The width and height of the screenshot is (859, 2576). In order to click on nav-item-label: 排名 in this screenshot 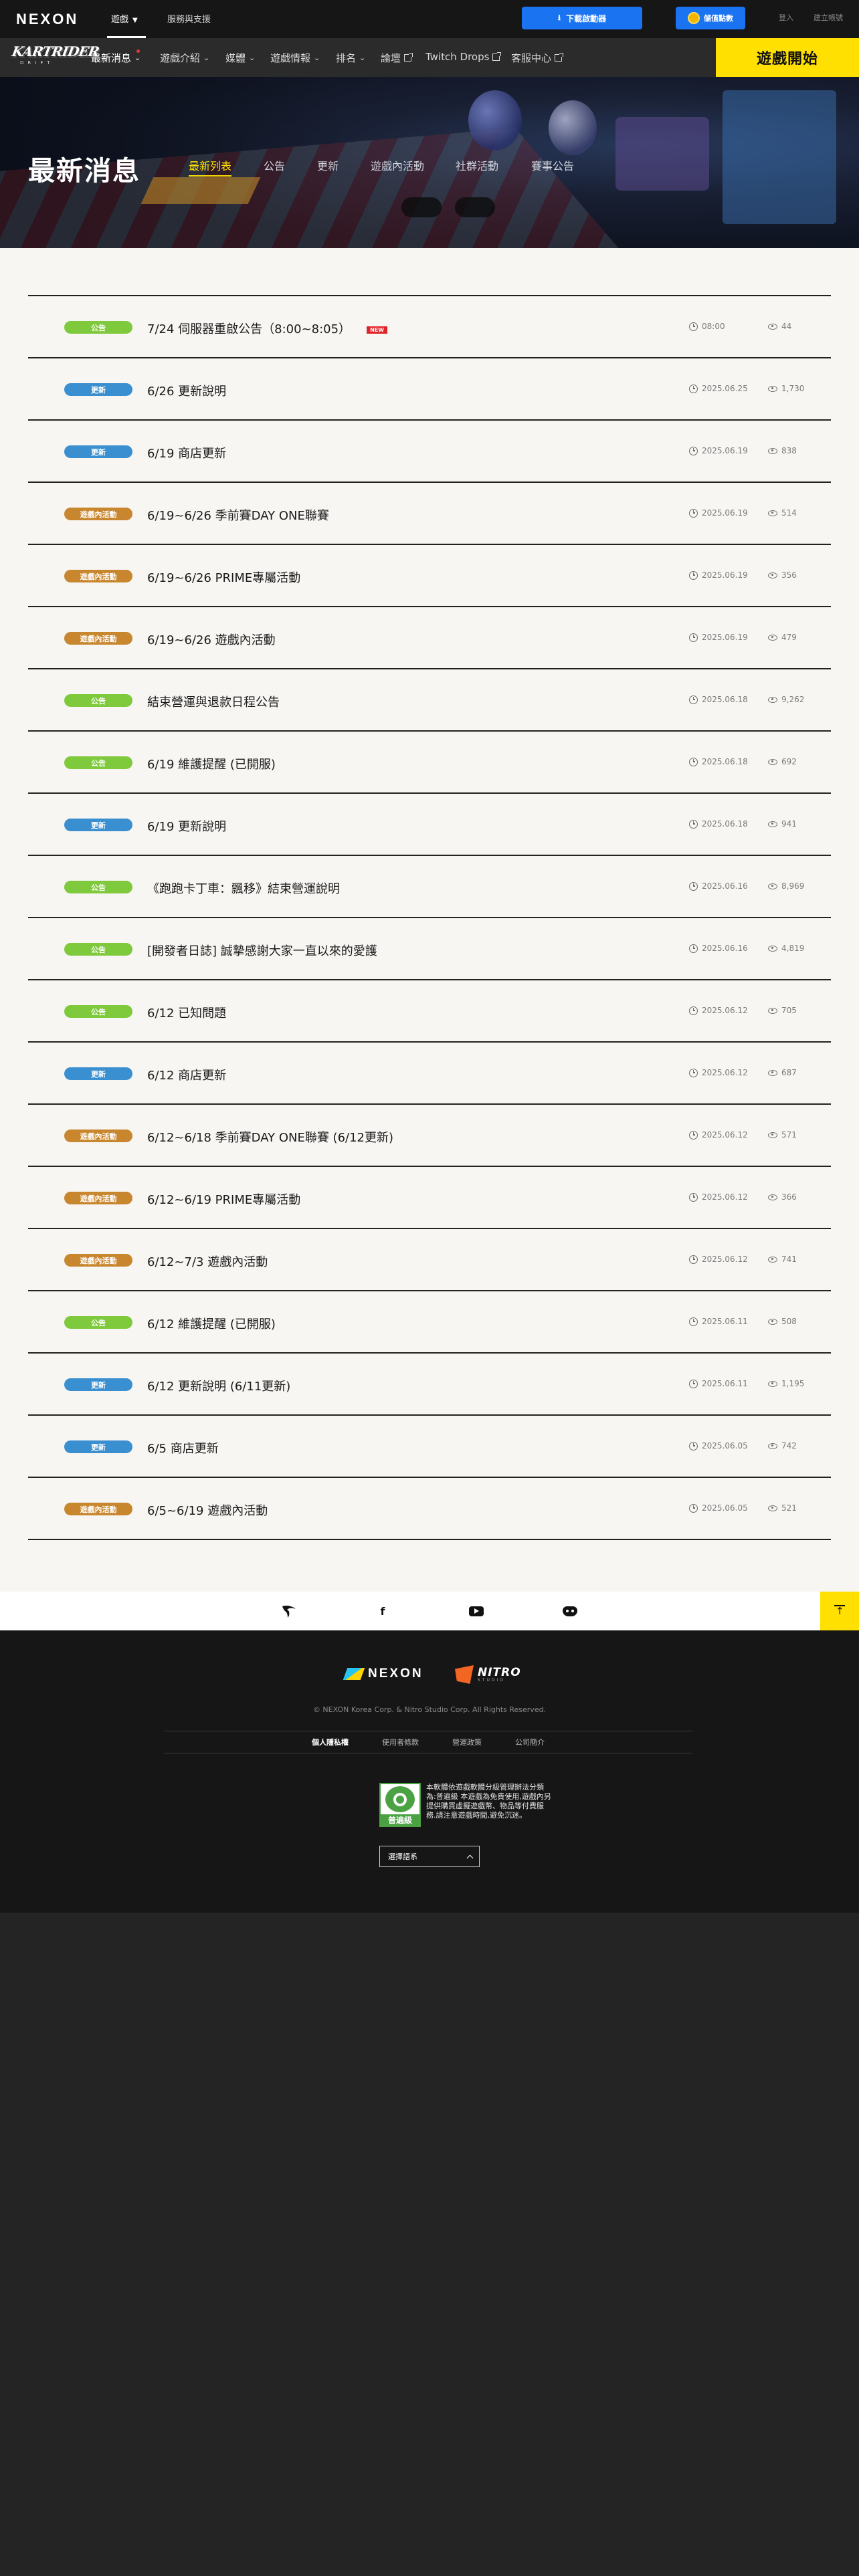, I will do `click(346, 58)`.